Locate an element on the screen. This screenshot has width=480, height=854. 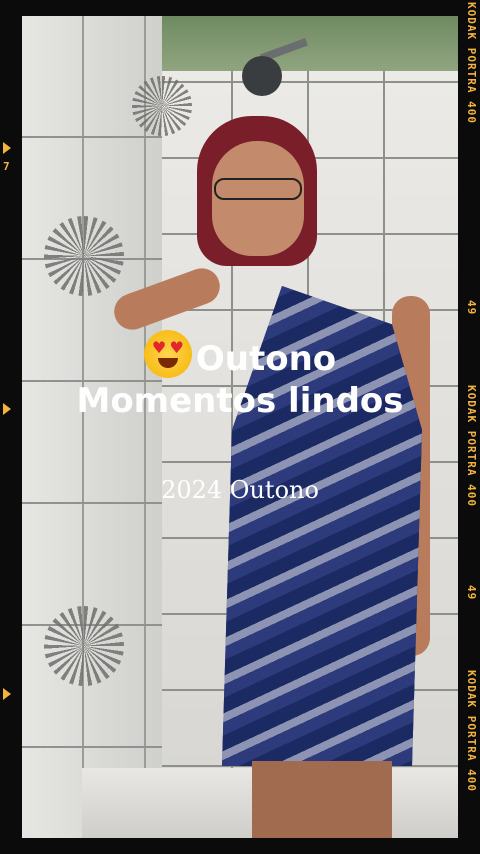
film-left-number: 7 is located at coordinates (7, 166).